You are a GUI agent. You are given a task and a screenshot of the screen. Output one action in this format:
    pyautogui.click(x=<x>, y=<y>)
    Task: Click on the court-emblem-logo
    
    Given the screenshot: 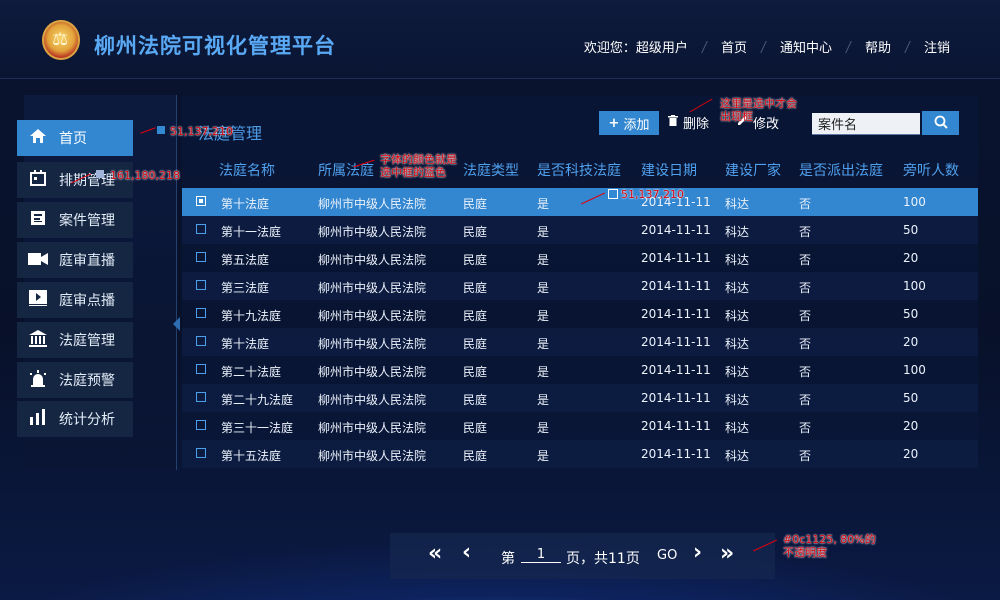 What is the action you would take?
    pyautogui.click(x=61, y=40)
    